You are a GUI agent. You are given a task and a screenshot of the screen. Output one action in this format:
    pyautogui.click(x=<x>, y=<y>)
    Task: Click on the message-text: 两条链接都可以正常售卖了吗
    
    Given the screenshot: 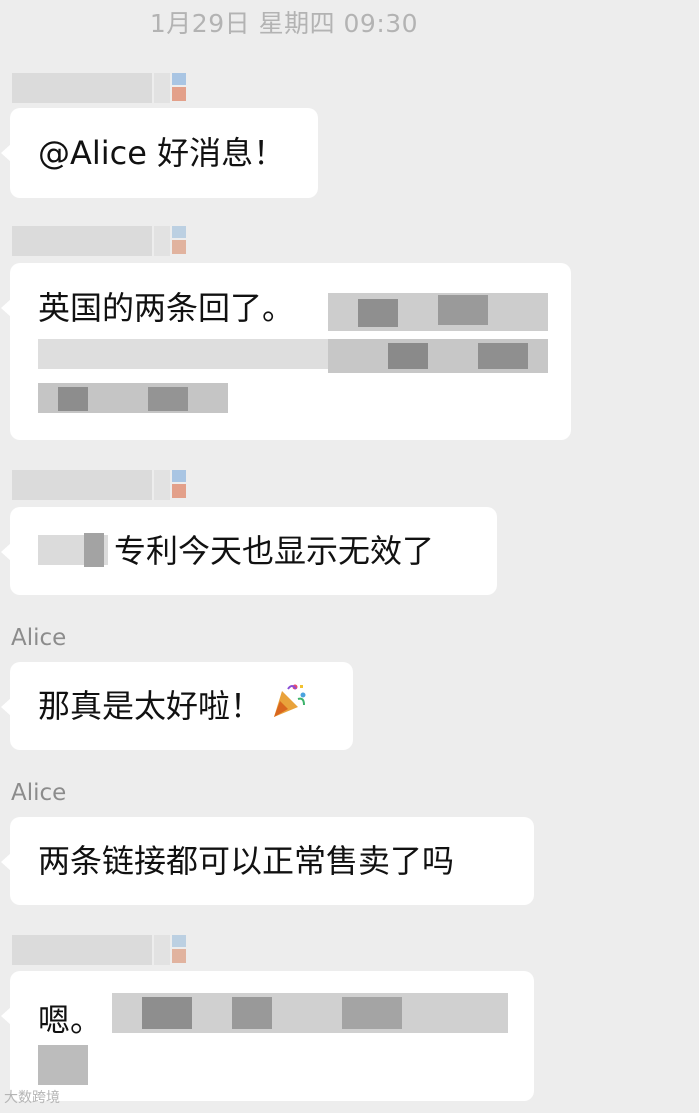 What is the action you would take?
    pyautogui.click(x=246, y=861)
    